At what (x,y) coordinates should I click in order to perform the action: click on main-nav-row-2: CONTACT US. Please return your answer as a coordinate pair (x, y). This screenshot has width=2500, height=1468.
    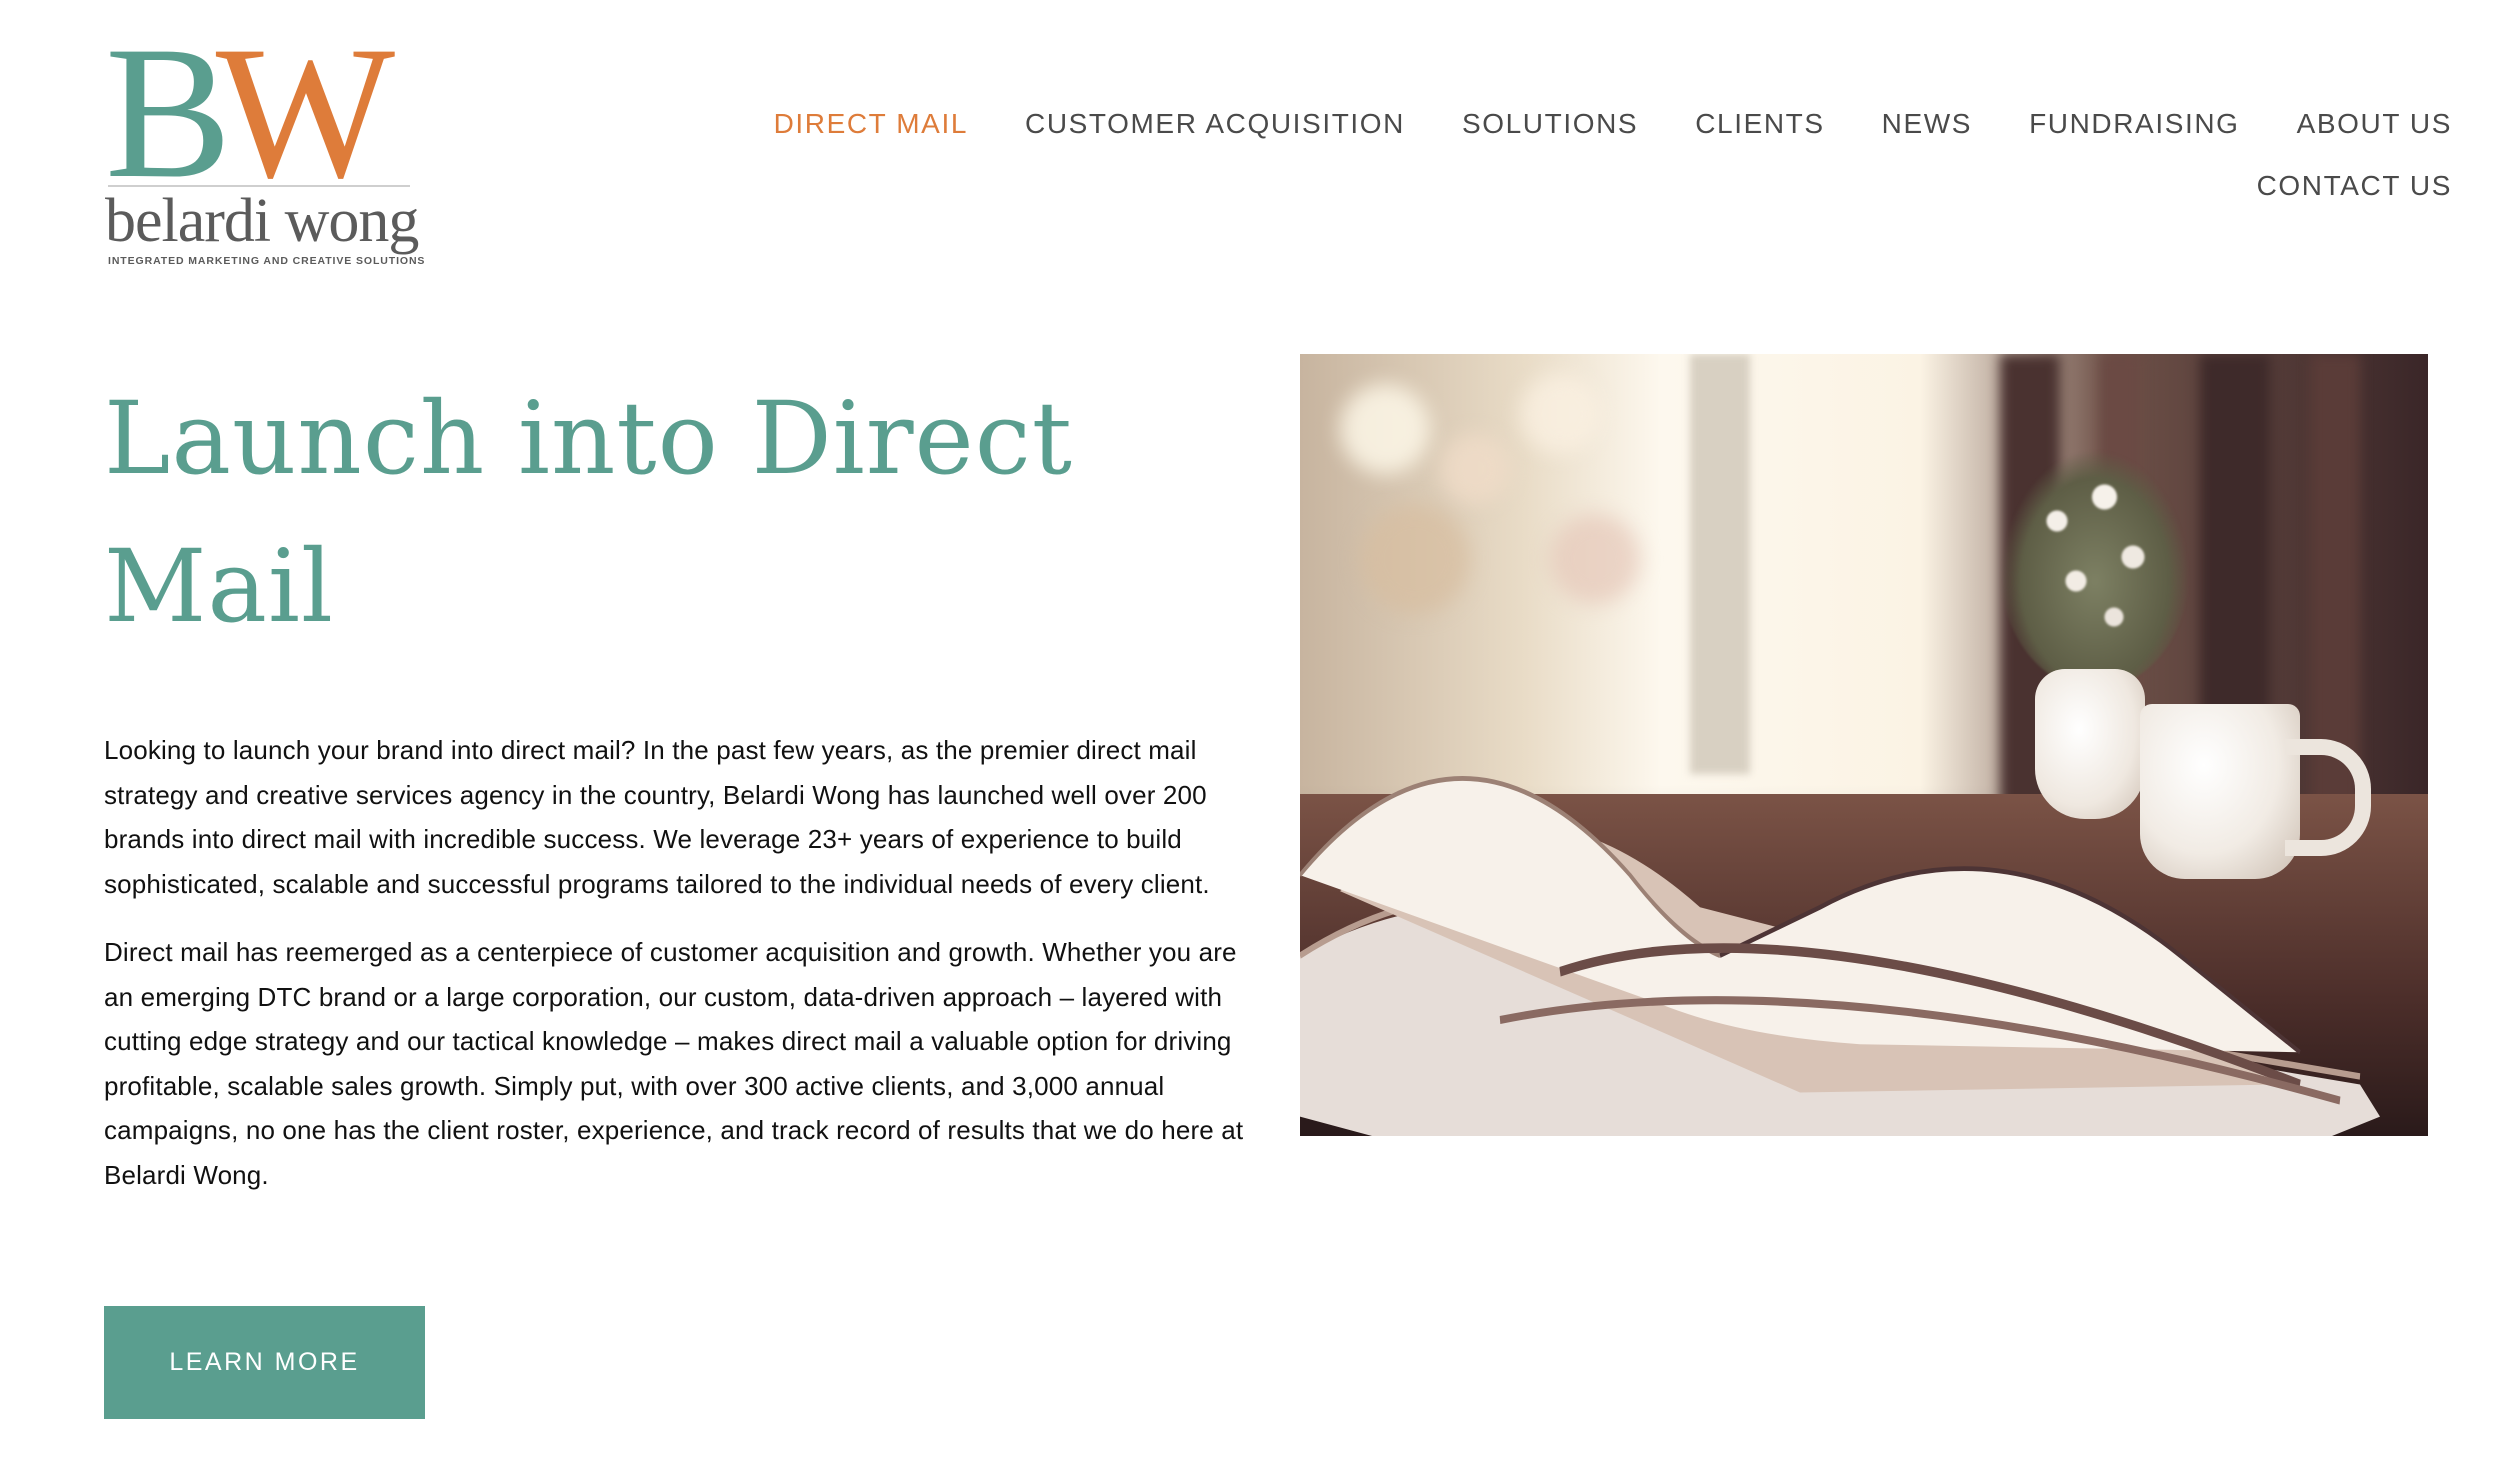
    Looking at the image, I should click on (2354, 186).